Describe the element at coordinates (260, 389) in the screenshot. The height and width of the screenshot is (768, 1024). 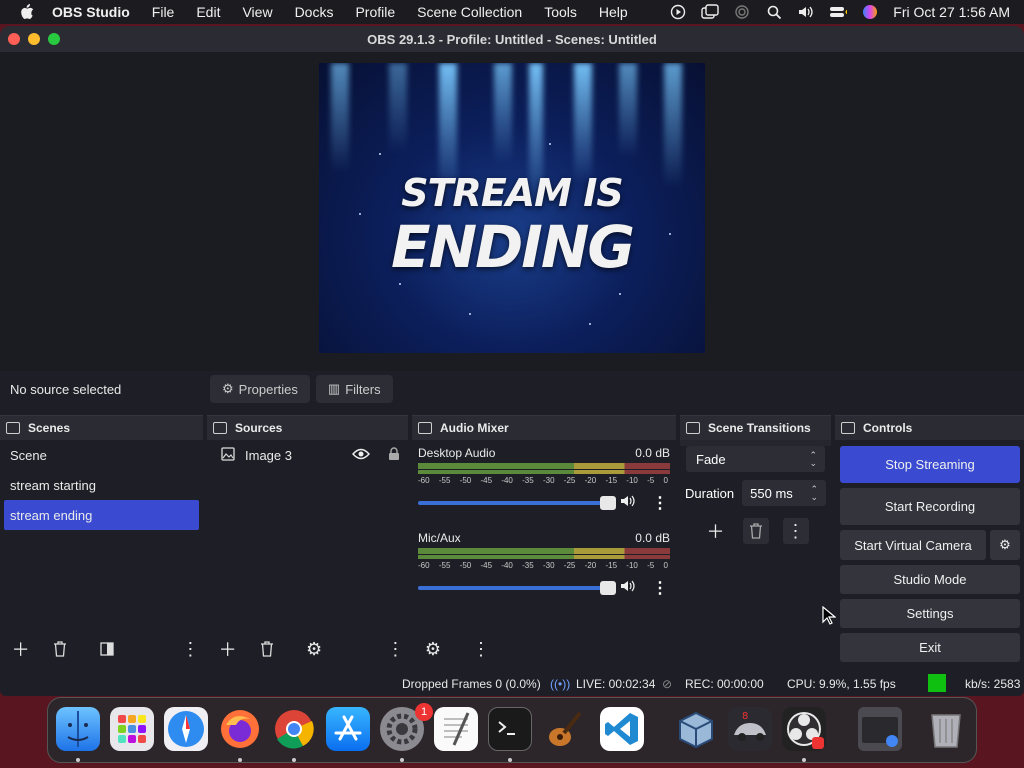
I see `properties-button: ⚙ Properties` at that location.